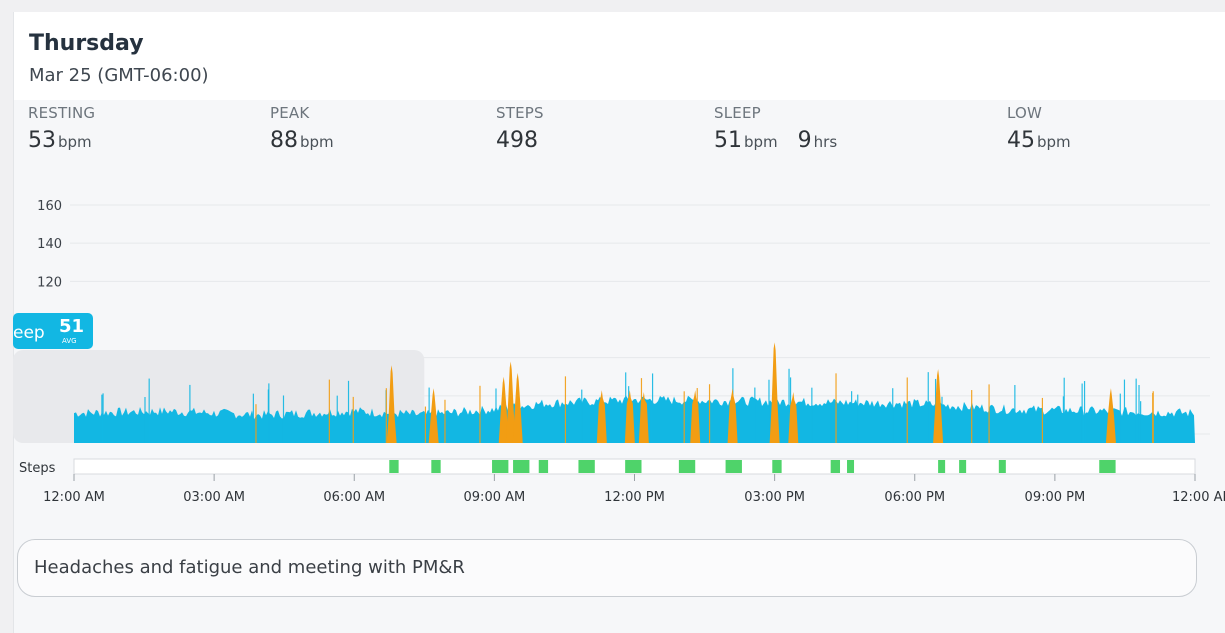  What do you see at coordinates (29, 333) in the screenshot?
I see `sleep-badge-label: eep` at bounding box center [29, 333].